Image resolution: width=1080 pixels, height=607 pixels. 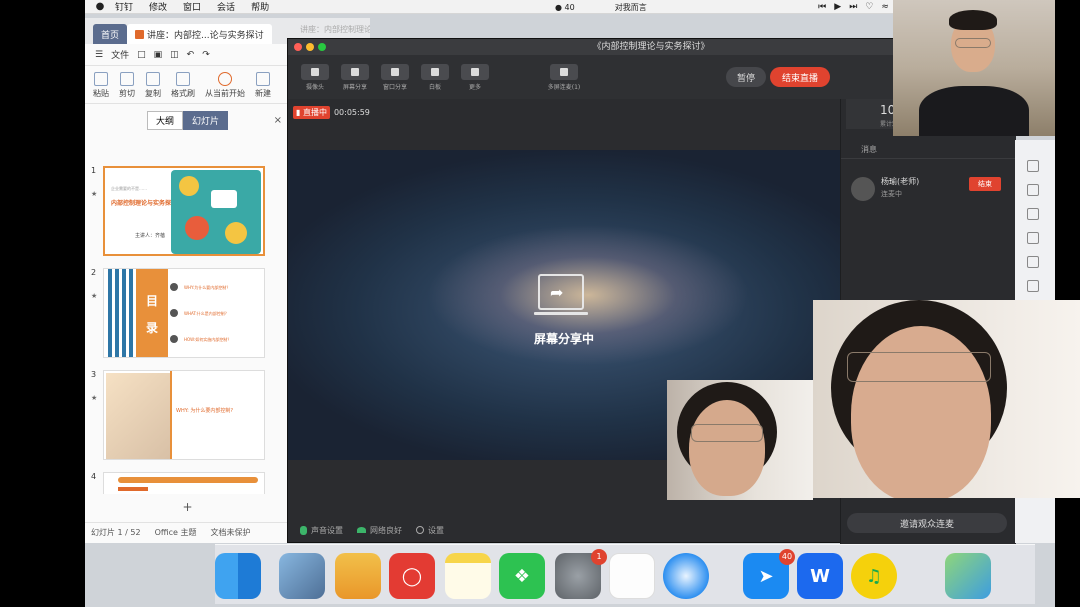 What do you see at coordinates (260, 6) in the screenshot?
I see `menu-help: 帮助` at bounding box center [260, 6].